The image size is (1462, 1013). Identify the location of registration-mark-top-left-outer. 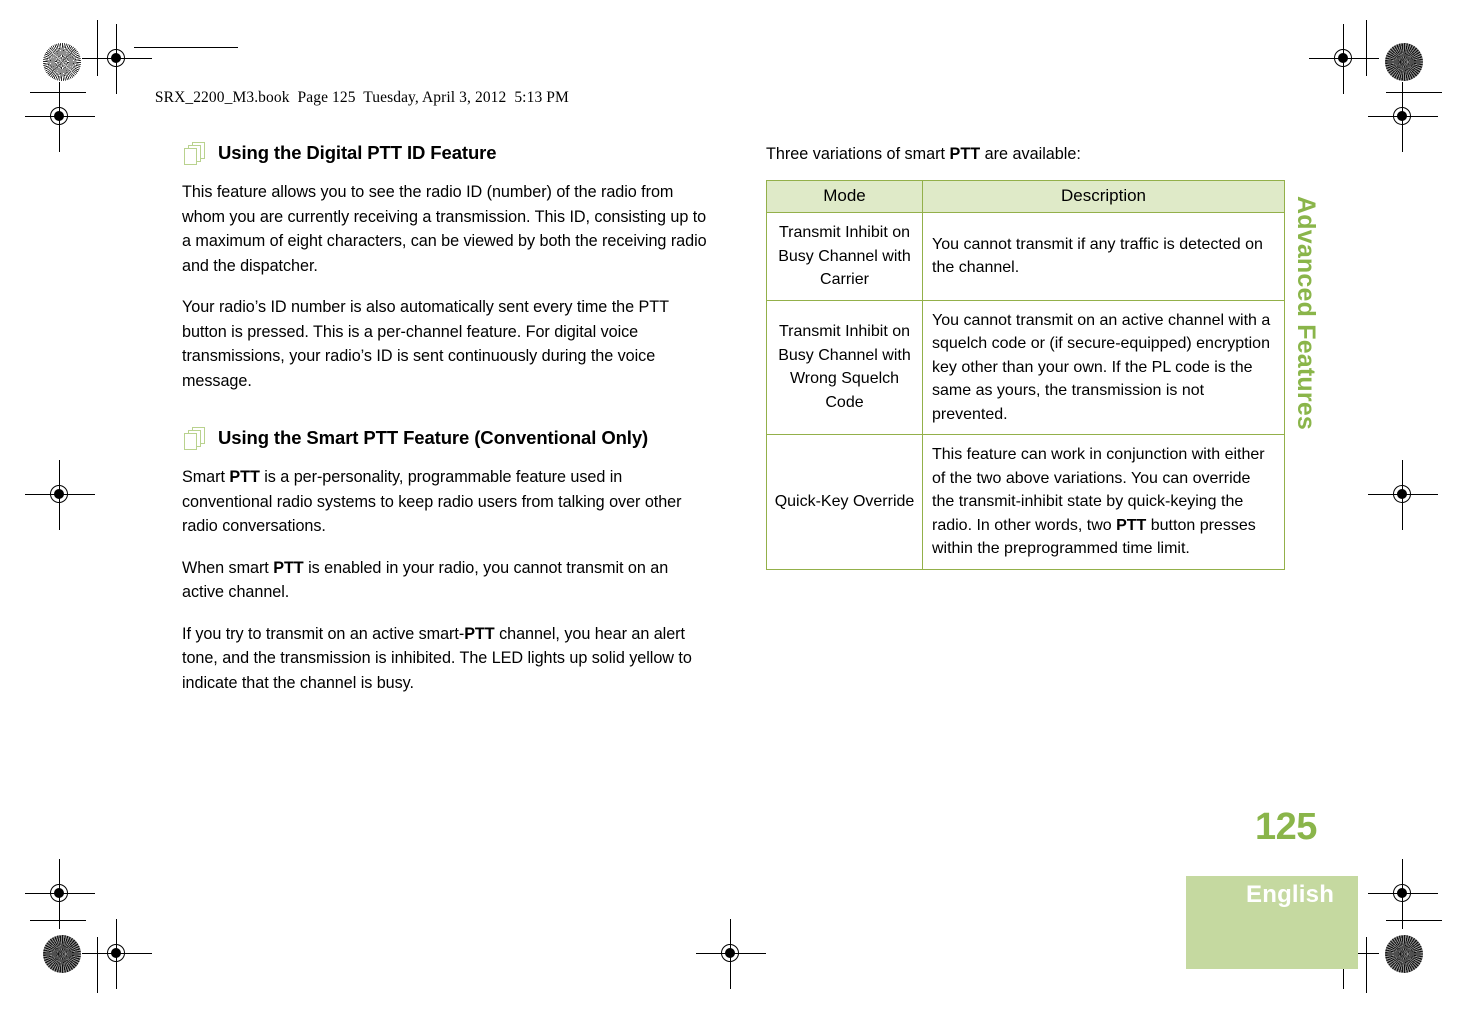
(60, 117).